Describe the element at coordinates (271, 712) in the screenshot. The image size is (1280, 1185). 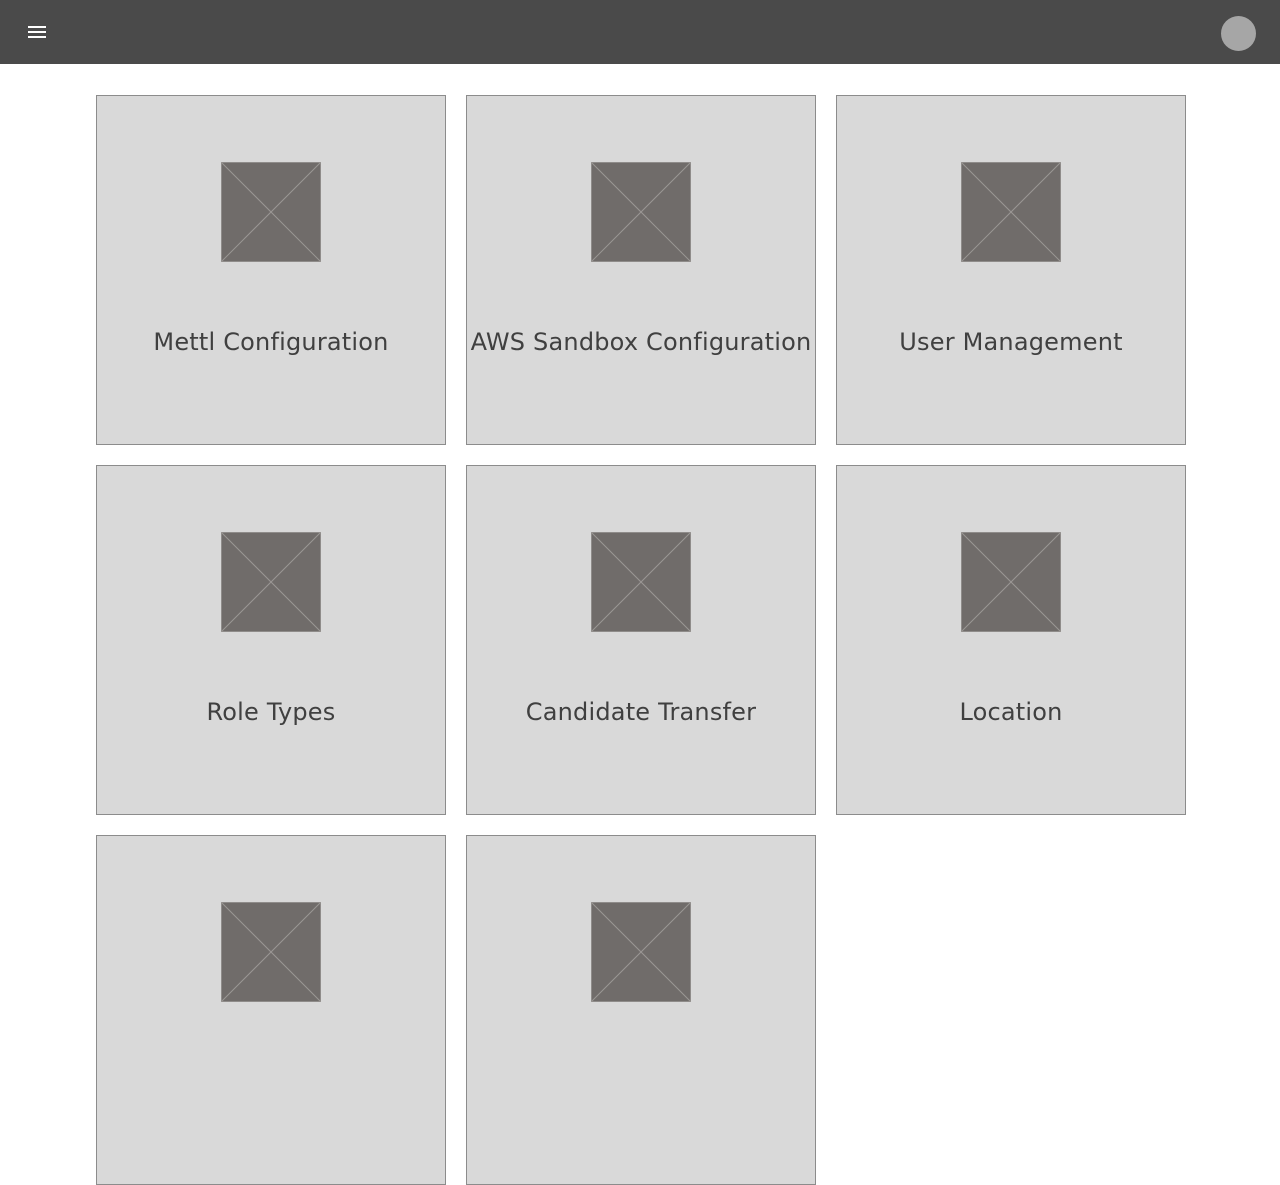
I see `tile-label: Role Types` at that location.